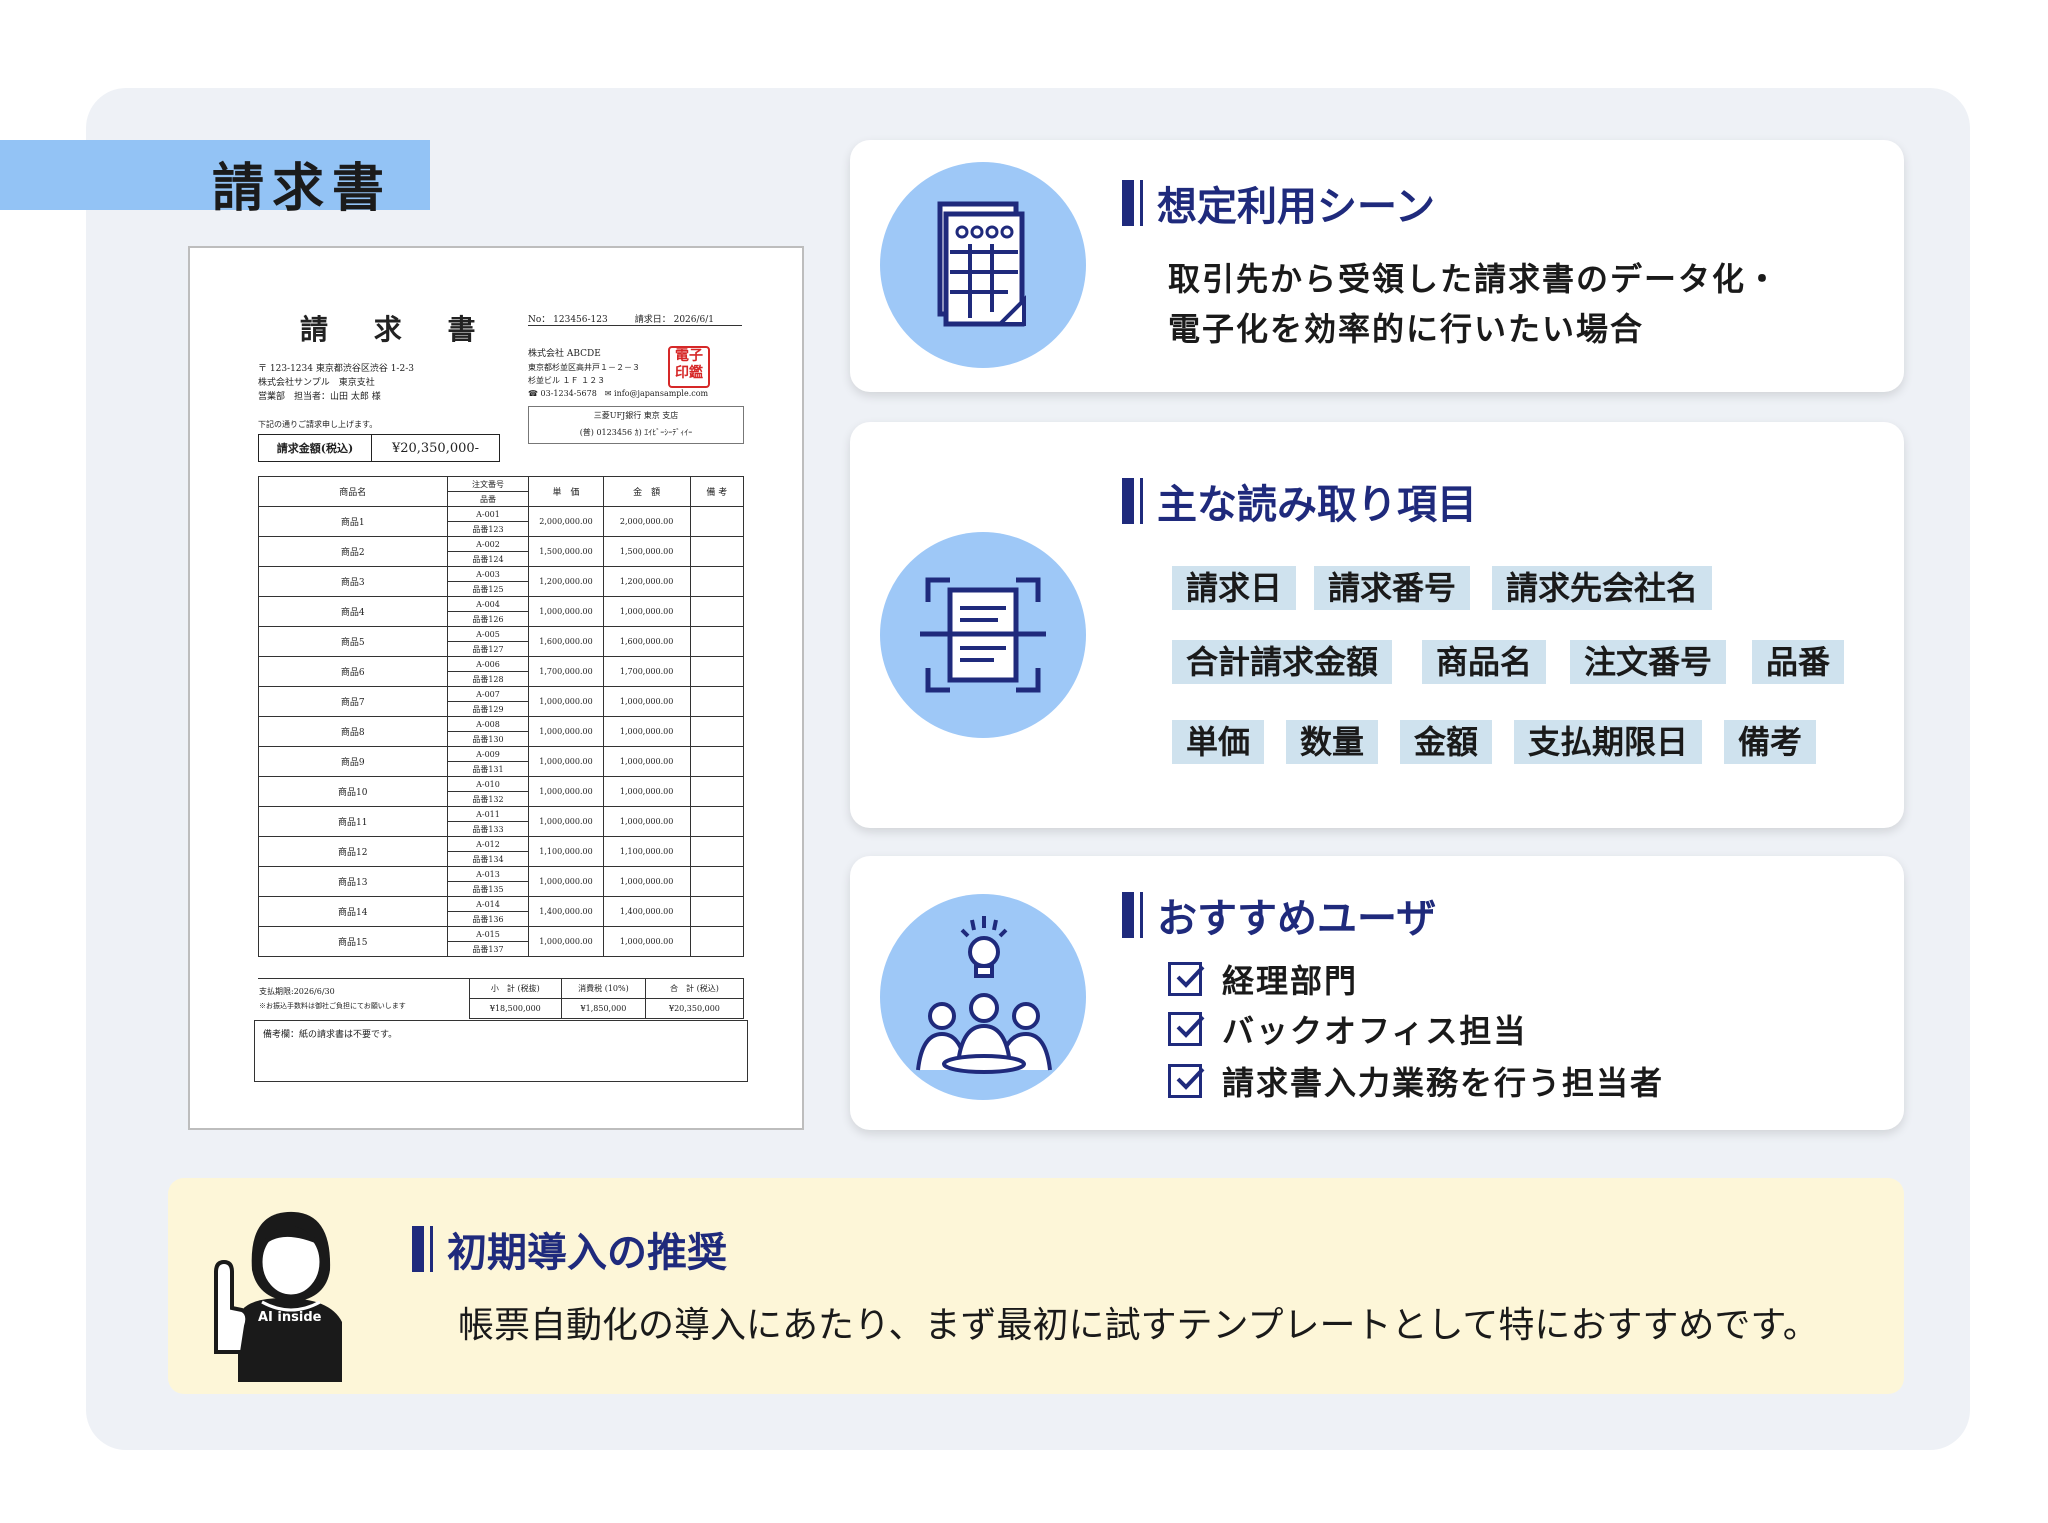 The width and height of the screenshot is (2048, 1523). I want to click on field-chip: 支払期限日, so click(1608, 742).